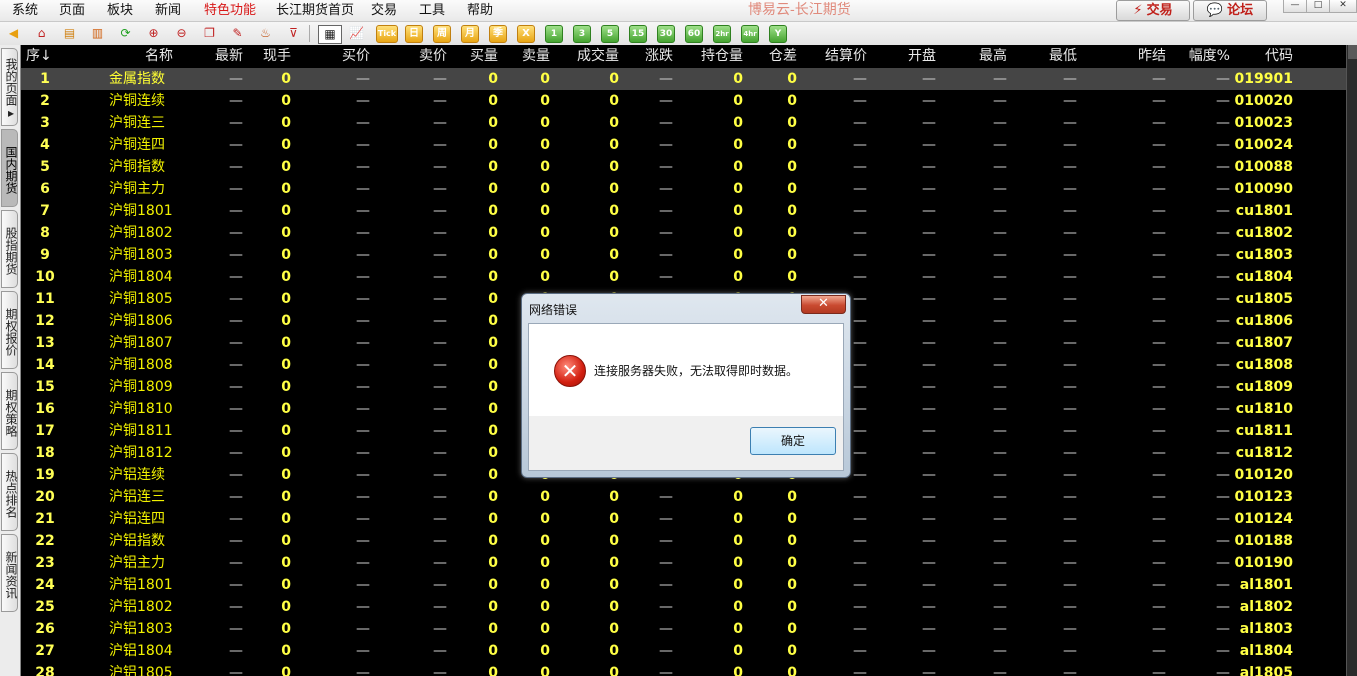 This screenshot has height=676, width=1357. Describe the element at coordinates (484, 56) in the screenshot. I see `bid-vol-header: 买量` at that location.